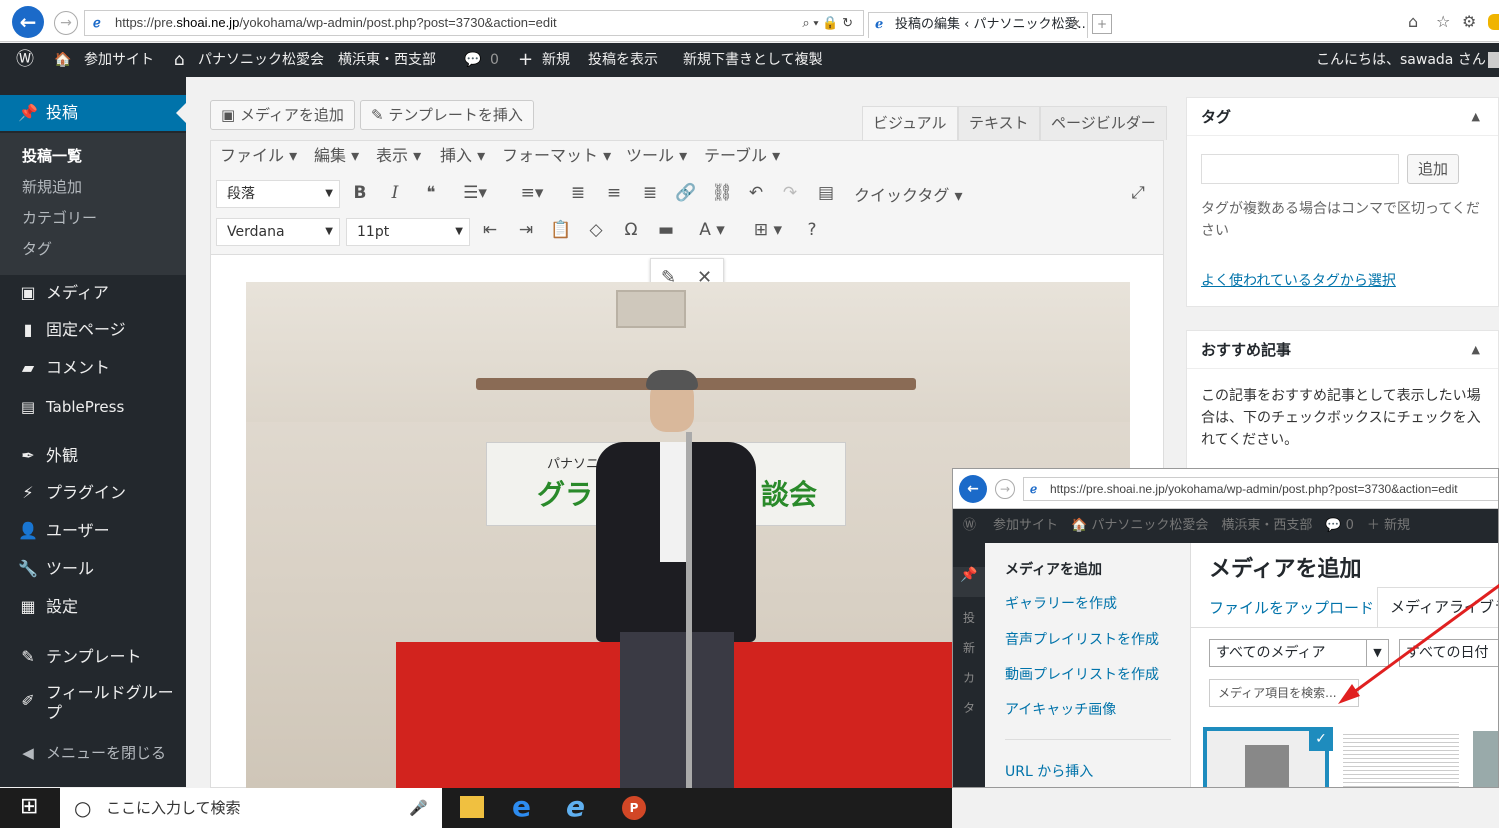 The image size is (1499, 828). I want to click on sidebar-item-tools: 🔧 ツール, so click(93, 569).